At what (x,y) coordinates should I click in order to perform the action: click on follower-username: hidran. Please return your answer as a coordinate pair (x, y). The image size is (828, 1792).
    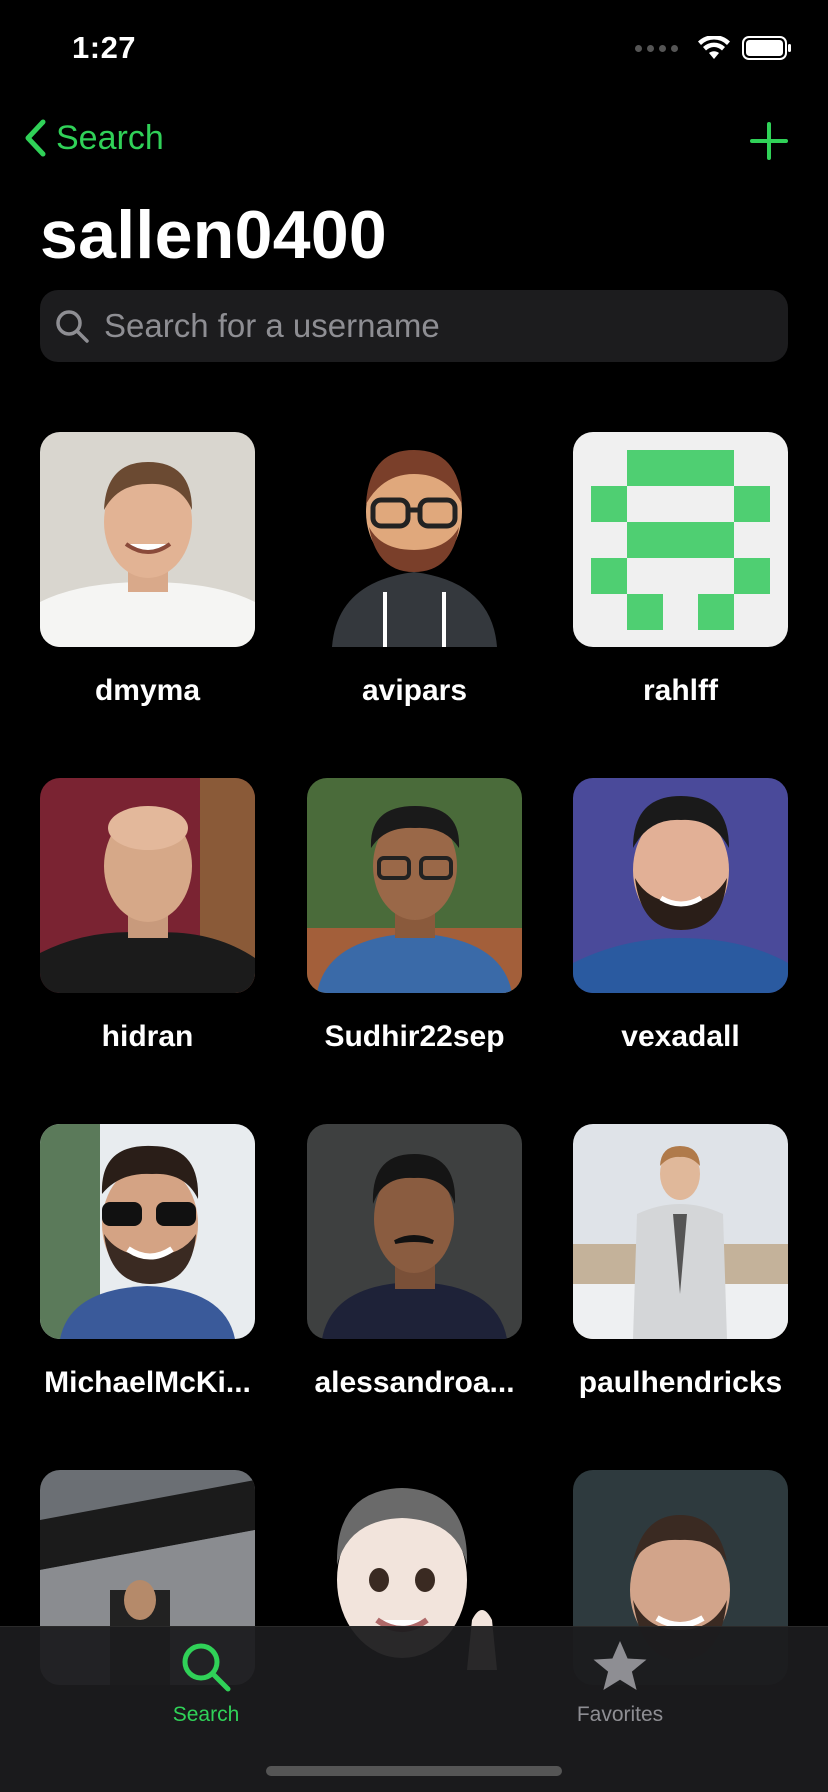
    Looking at the image, I should click on (147, 1036).